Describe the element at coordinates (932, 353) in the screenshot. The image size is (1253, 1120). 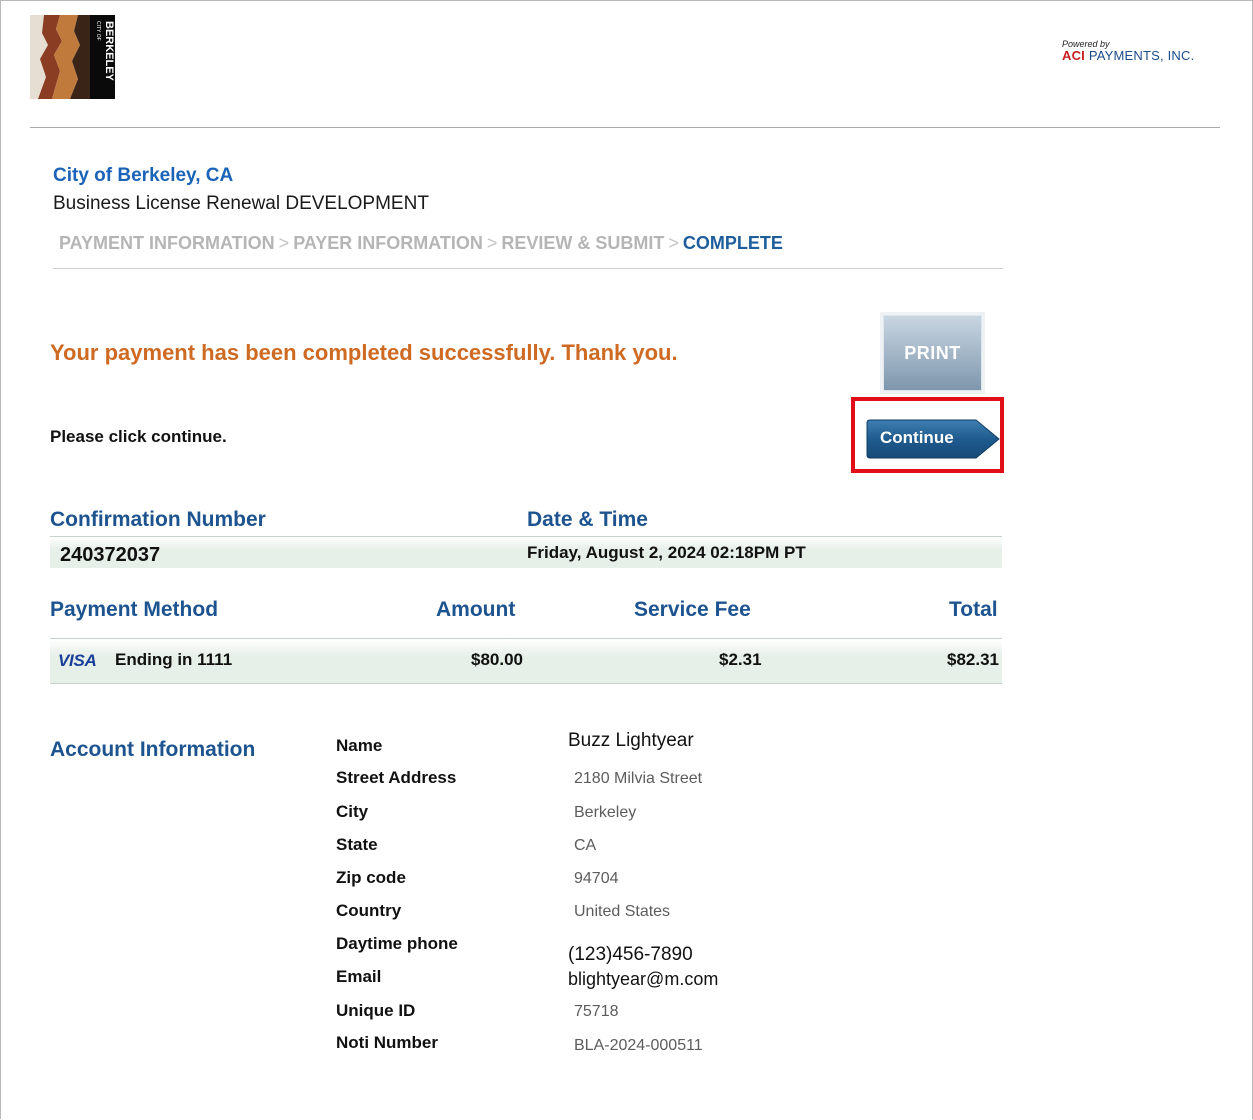
I see `print-button: PRINT` at that location.